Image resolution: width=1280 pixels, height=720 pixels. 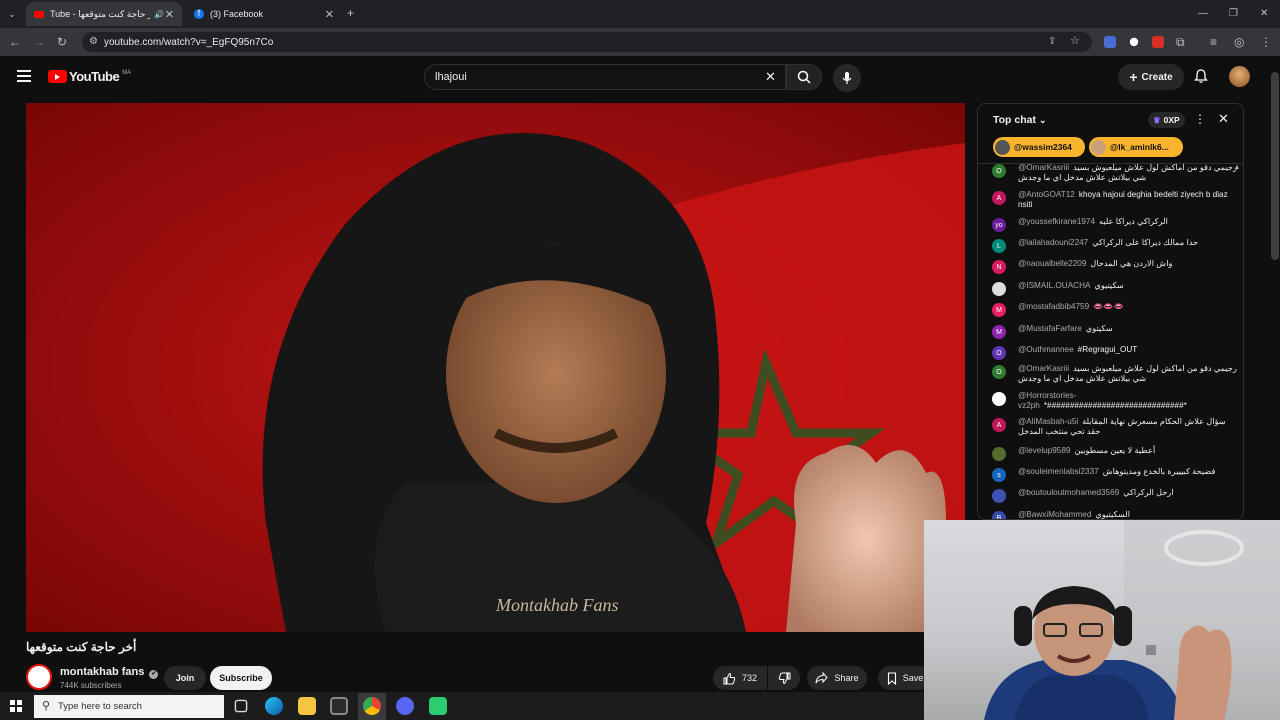 What do you see at coordinates (1223, 119) in the screenshot?
I see `close-chat-icon: ✕` at bounding box center [1223, 119].